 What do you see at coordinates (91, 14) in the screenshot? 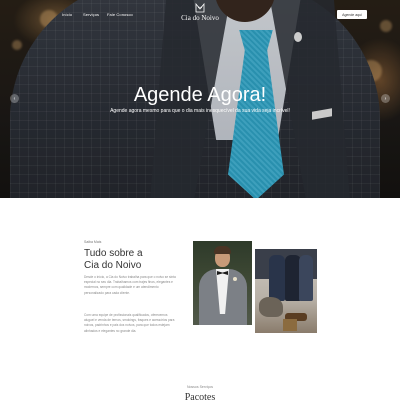
I see `nav-link-servicos: Serviços` at bounding box center [91, 14].